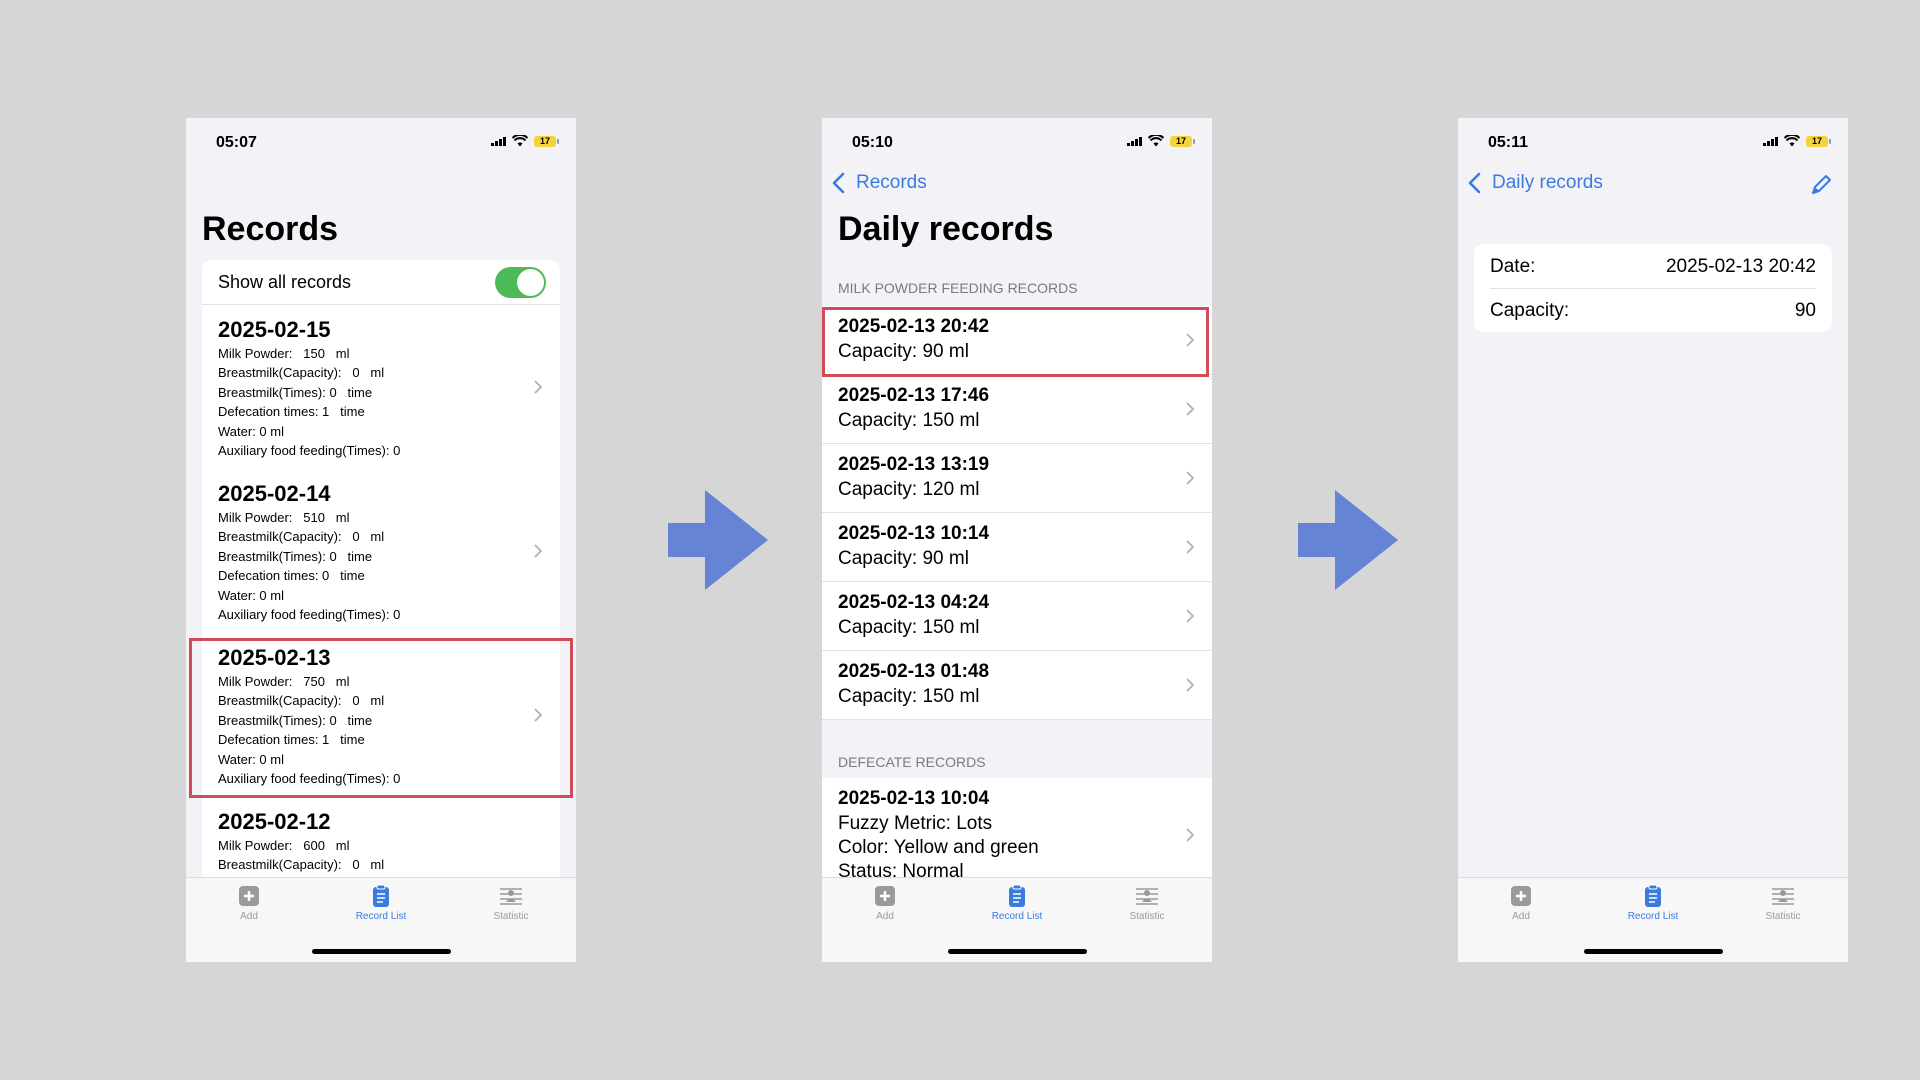 This screenshot has height=1080, width=1920. I want to click on day-line: Breastmilk(Capacity): 0 ml, so click(301, 864).